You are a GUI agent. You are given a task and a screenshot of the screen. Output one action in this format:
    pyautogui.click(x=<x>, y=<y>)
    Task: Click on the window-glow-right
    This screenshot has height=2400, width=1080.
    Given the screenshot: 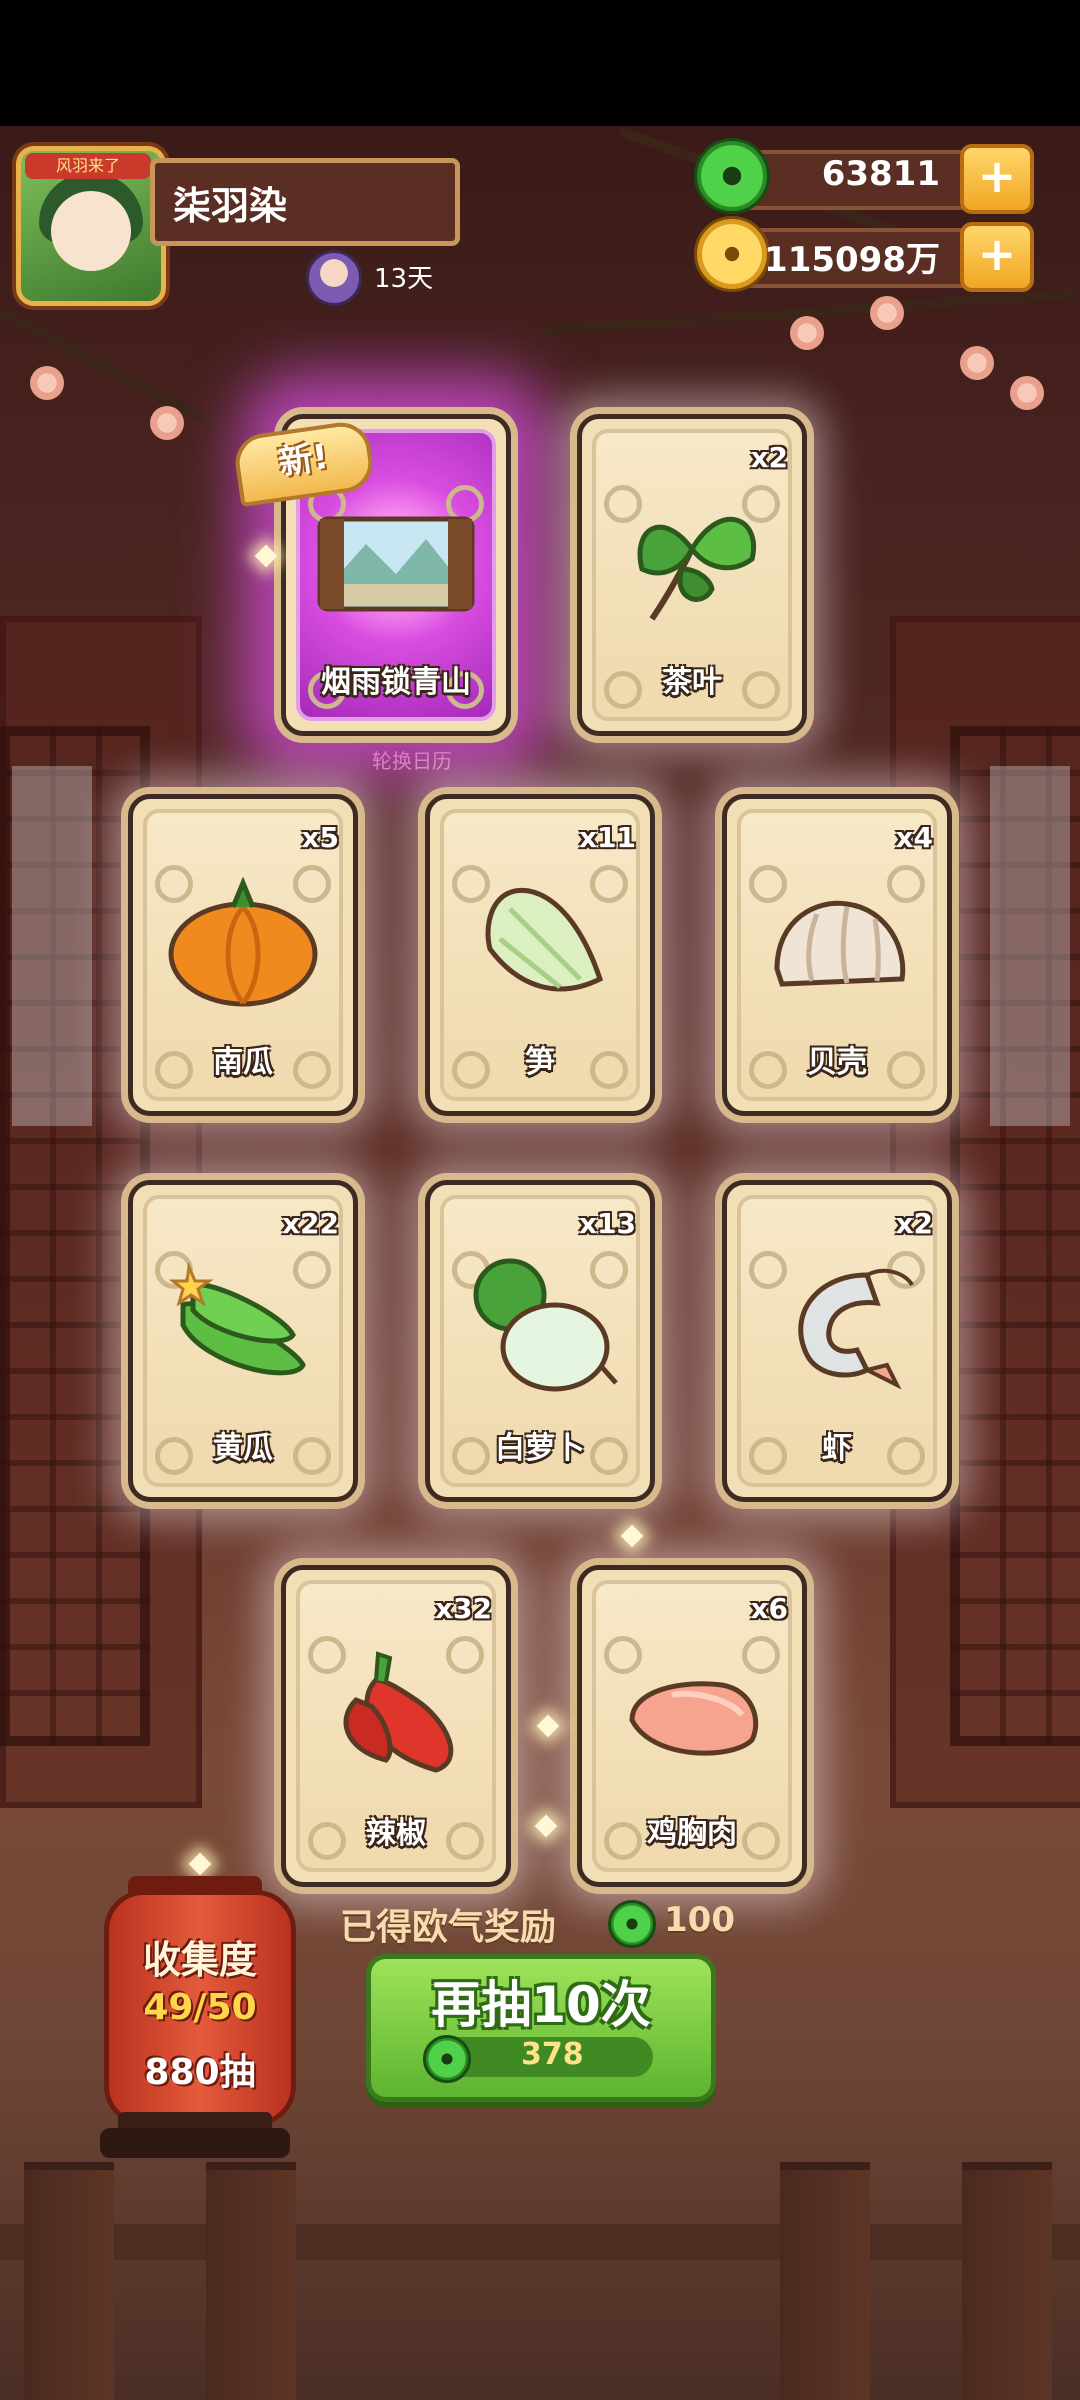 What is the action you would take?
    pyautogui.click(x=1030, y=946)
    